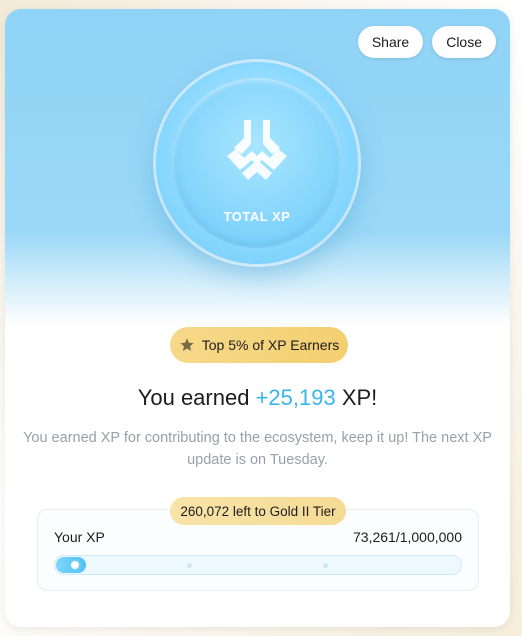 The image size is (522, 636). I want to click on earned-headline: You earned +25,193 XP!, so click(257, 398).